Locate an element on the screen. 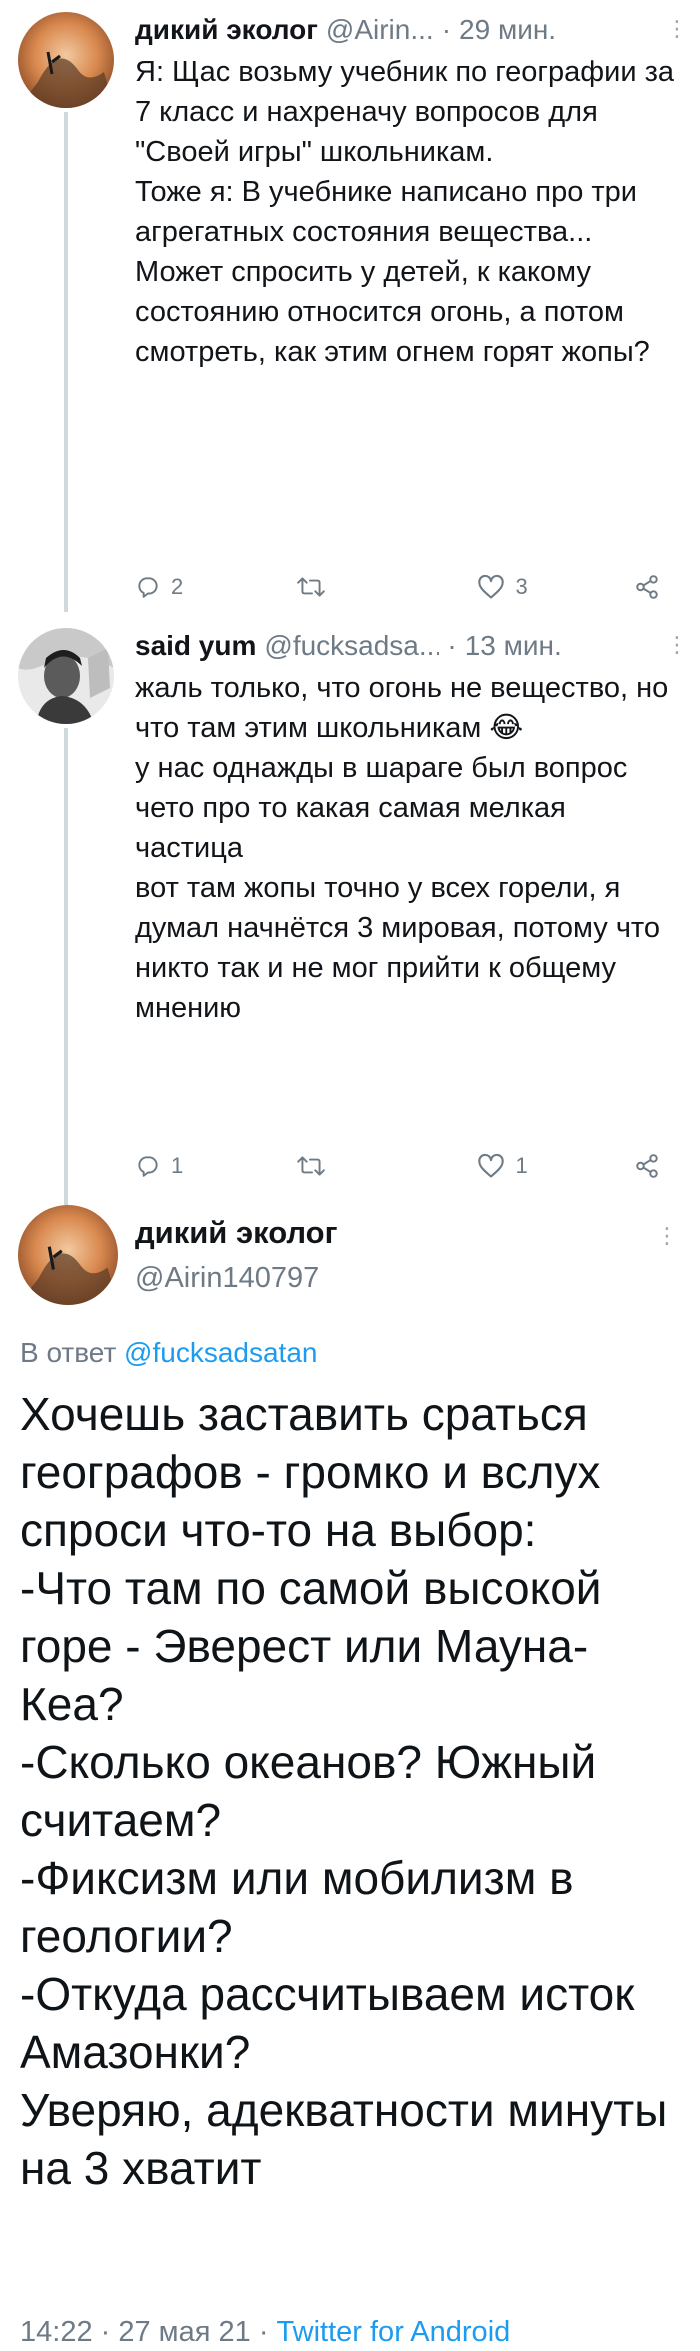 Image resolution: width=700 pixels, height=2351 pixels. reply-mention-link: @fucksadsatan is located at coordinates (220, 1352).